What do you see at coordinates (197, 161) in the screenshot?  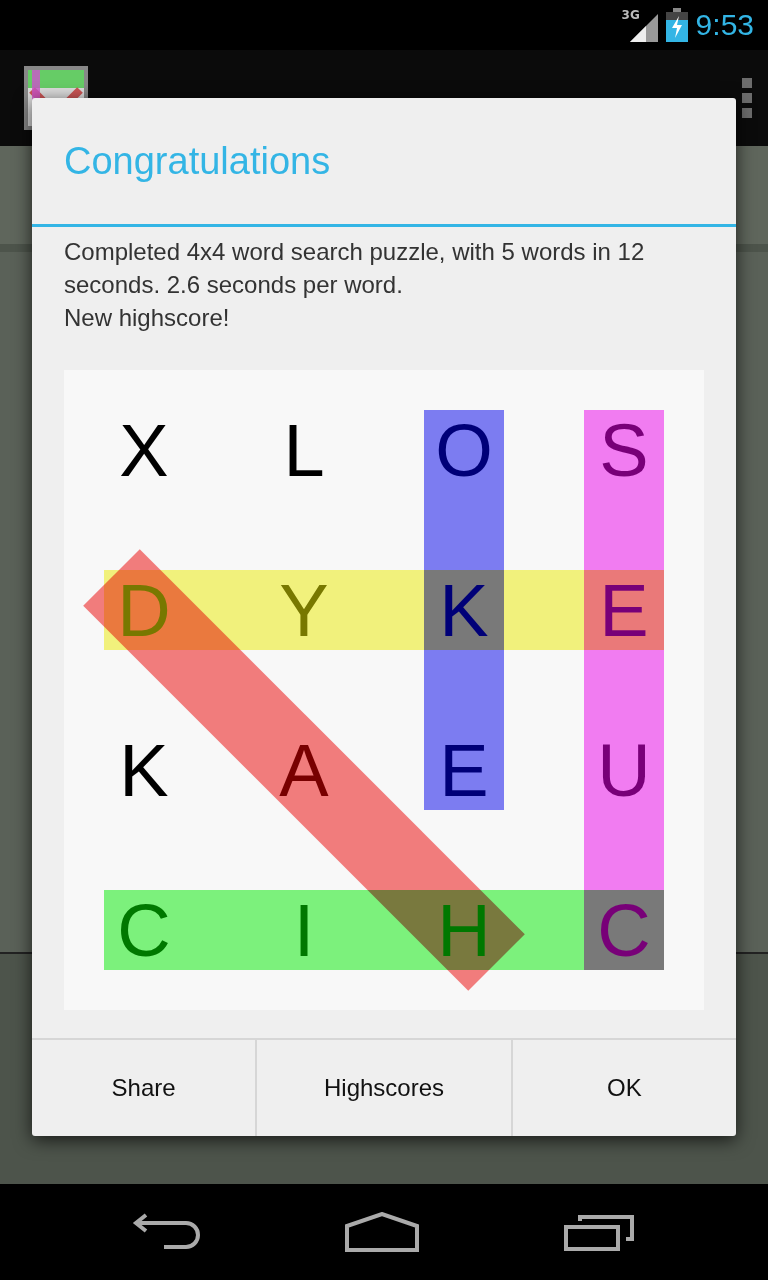 I see `dialog-title: Congratulations` at bounding box center [197, 161].